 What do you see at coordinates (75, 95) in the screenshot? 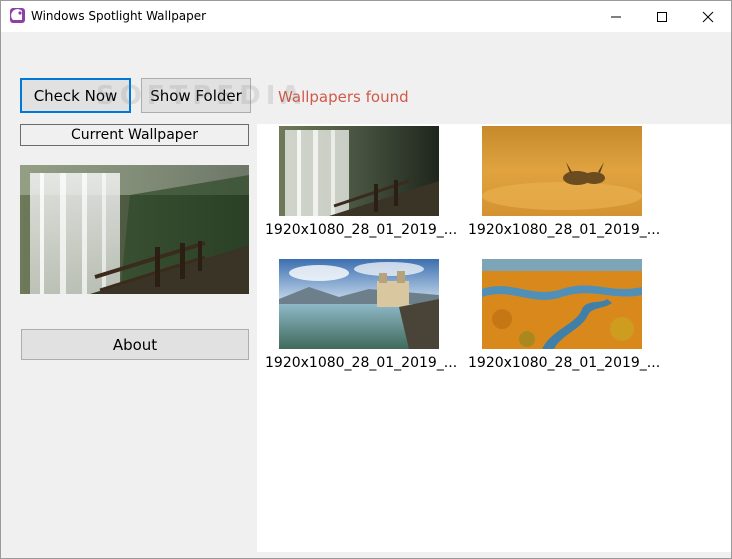
I see `check-now-button: Check Now` at bounding box center [75, 95].